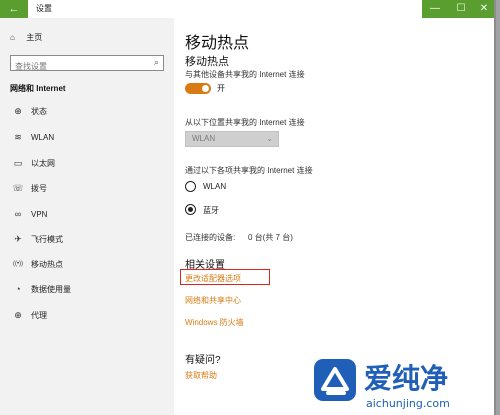 This screenshot has height=415, width=500. What do you see at coordinates (484, 9) in the screenshot?
I see `close-button: ✕` at bounding box center [484, 9].